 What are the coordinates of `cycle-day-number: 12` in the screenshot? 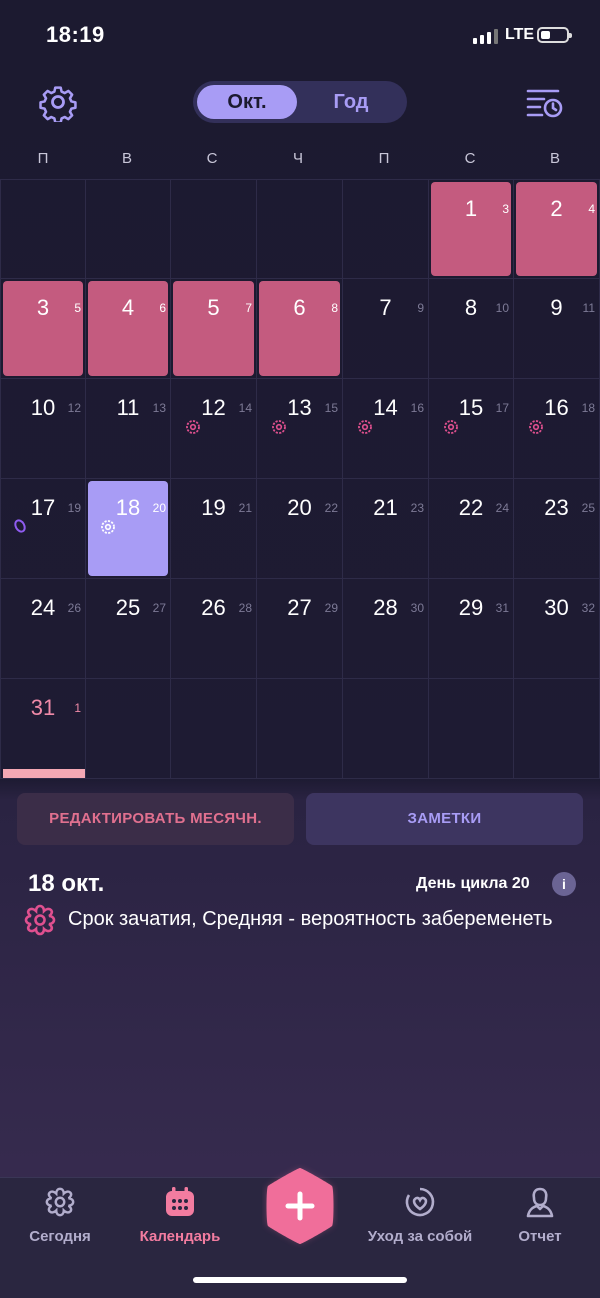 It's located at (74, 408).